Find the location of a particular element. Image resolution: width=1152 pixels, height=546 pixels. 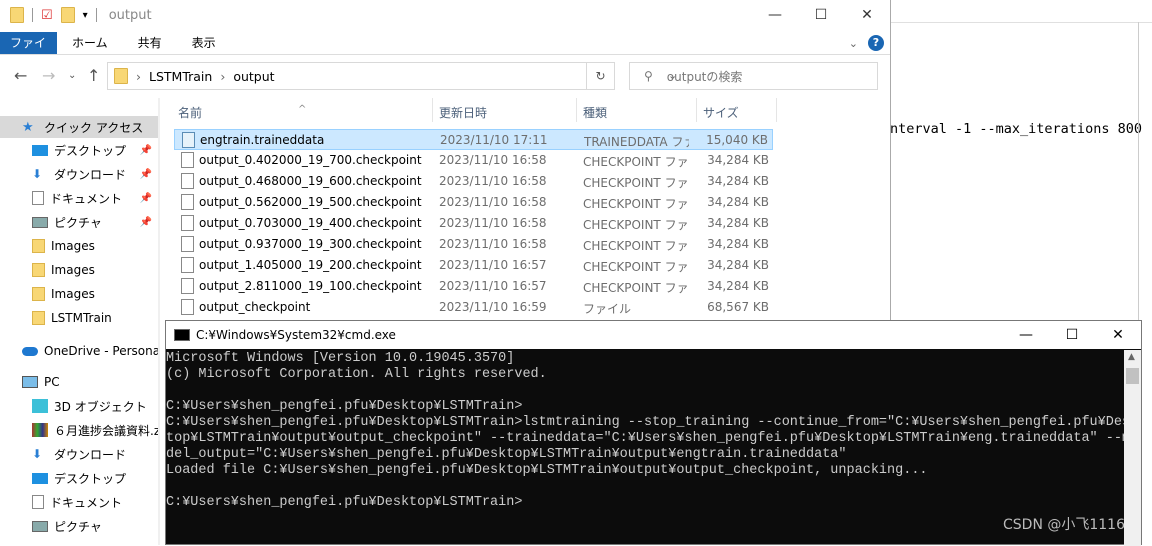

sidebar-item-label: ダウンロード is located at coordinates (90, 174).